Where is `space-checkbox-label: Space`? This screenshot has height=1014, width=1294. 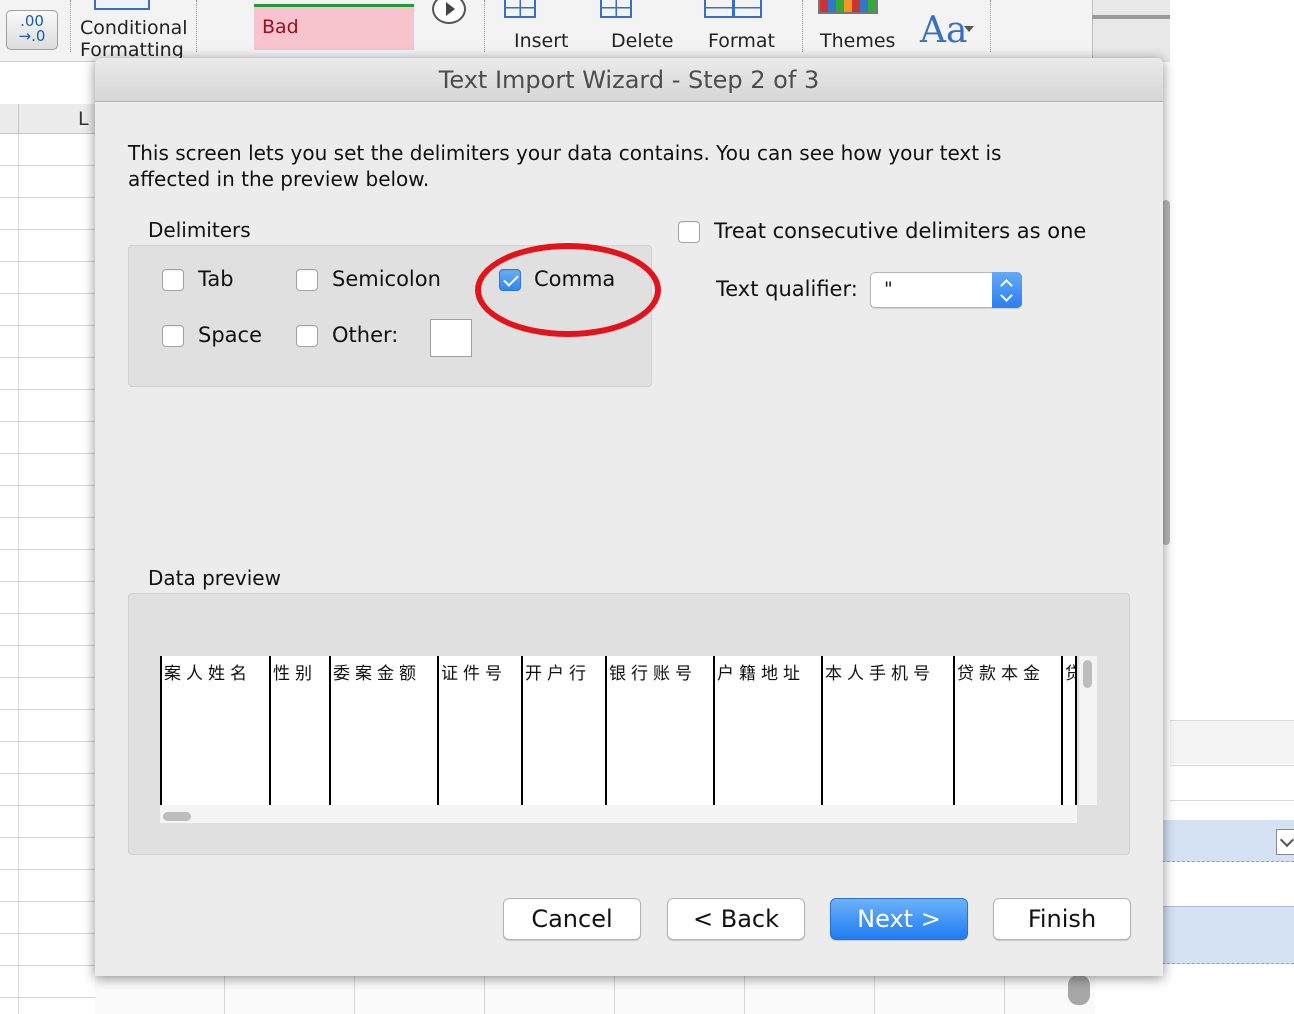
space-checkbox-label: Space is located at coordinates (230, 335).